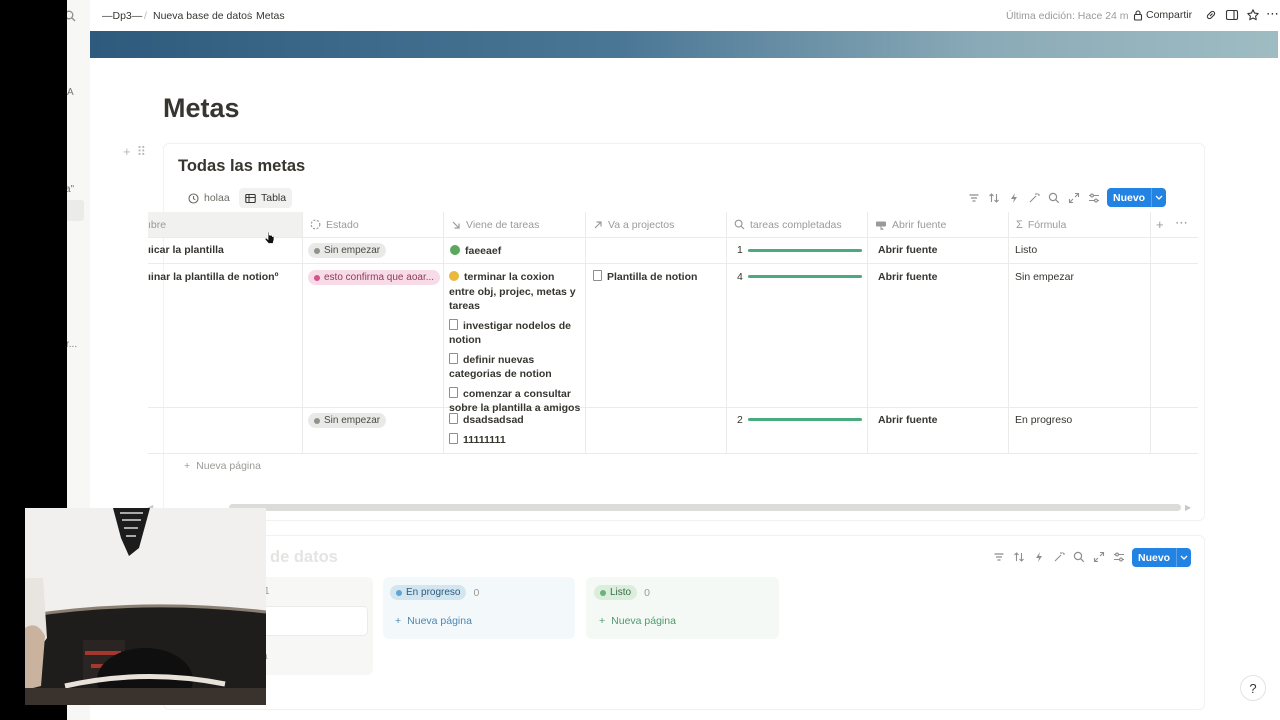  What do you see at coordinates (241, 166) in the screenshot?
I see `database-title: Todas las metas` at bounding box center [241, 166].